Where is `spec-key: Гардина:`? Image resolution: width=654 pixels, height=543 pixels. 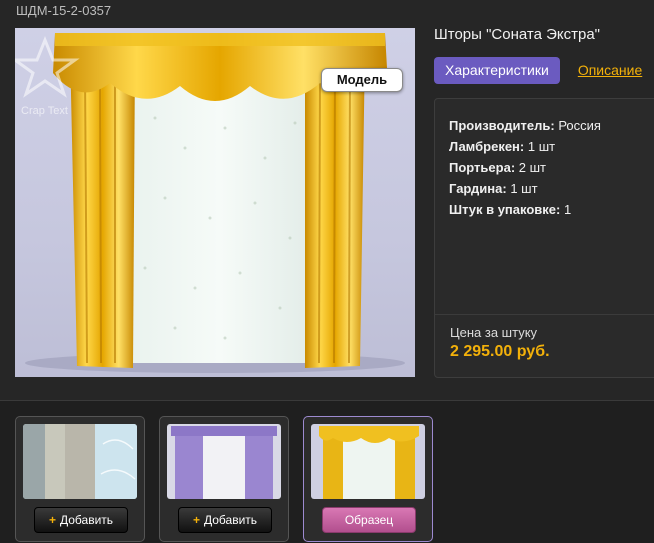
spec-key: Гардина: is located at coordinates (478, 188).